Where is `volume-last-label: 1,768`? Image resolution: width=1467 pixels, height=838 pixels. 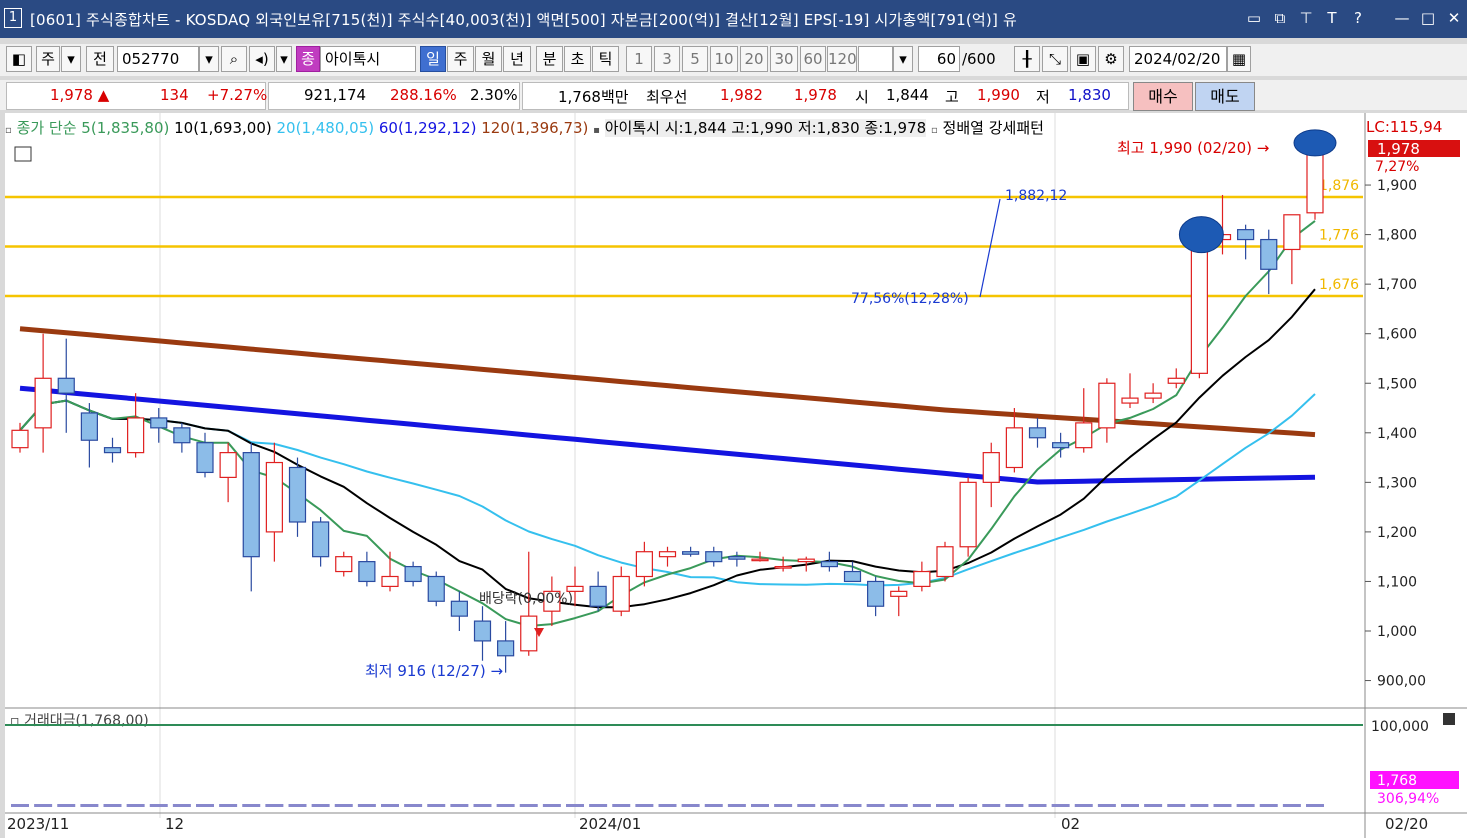
volume-last-label: 1,768 is located at coordinates (1397, 781).